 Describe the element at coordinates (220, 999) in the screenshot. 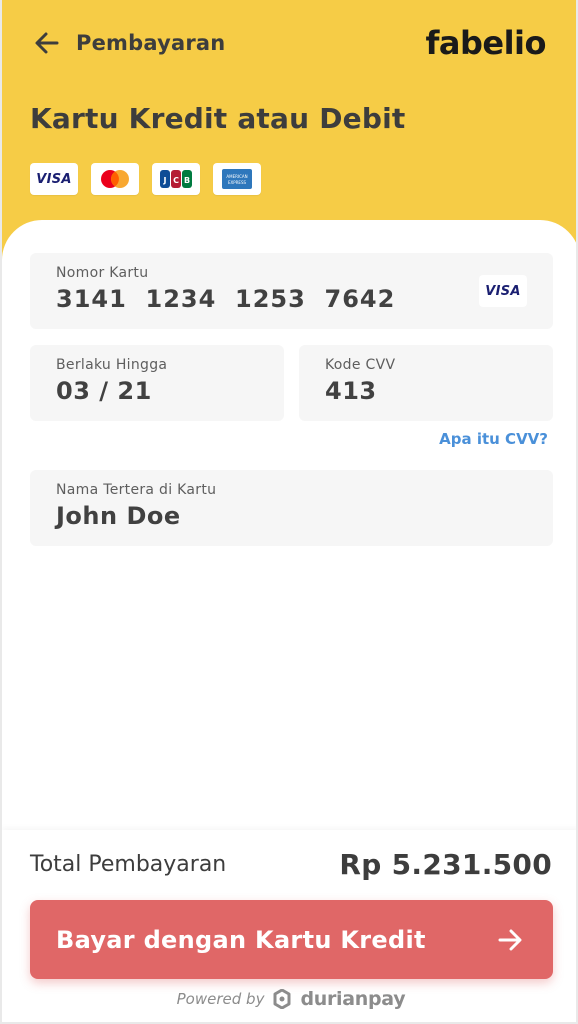

I see `powered-by-label: Powered by` at that location.